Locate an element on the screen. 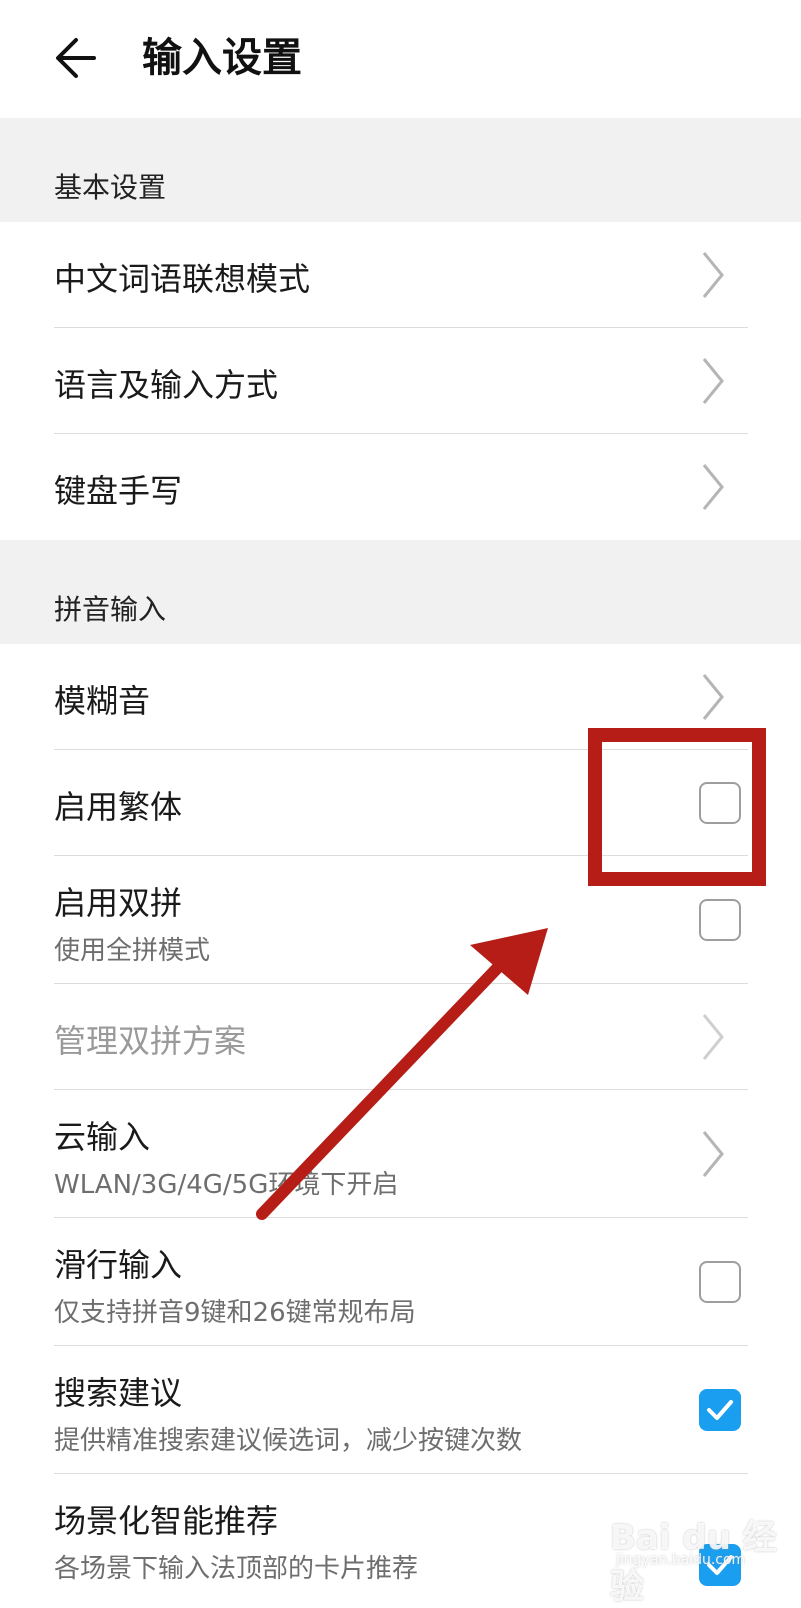  row-keyboard-handwriting: 键盘手写 is located at coordinates (400, 487).